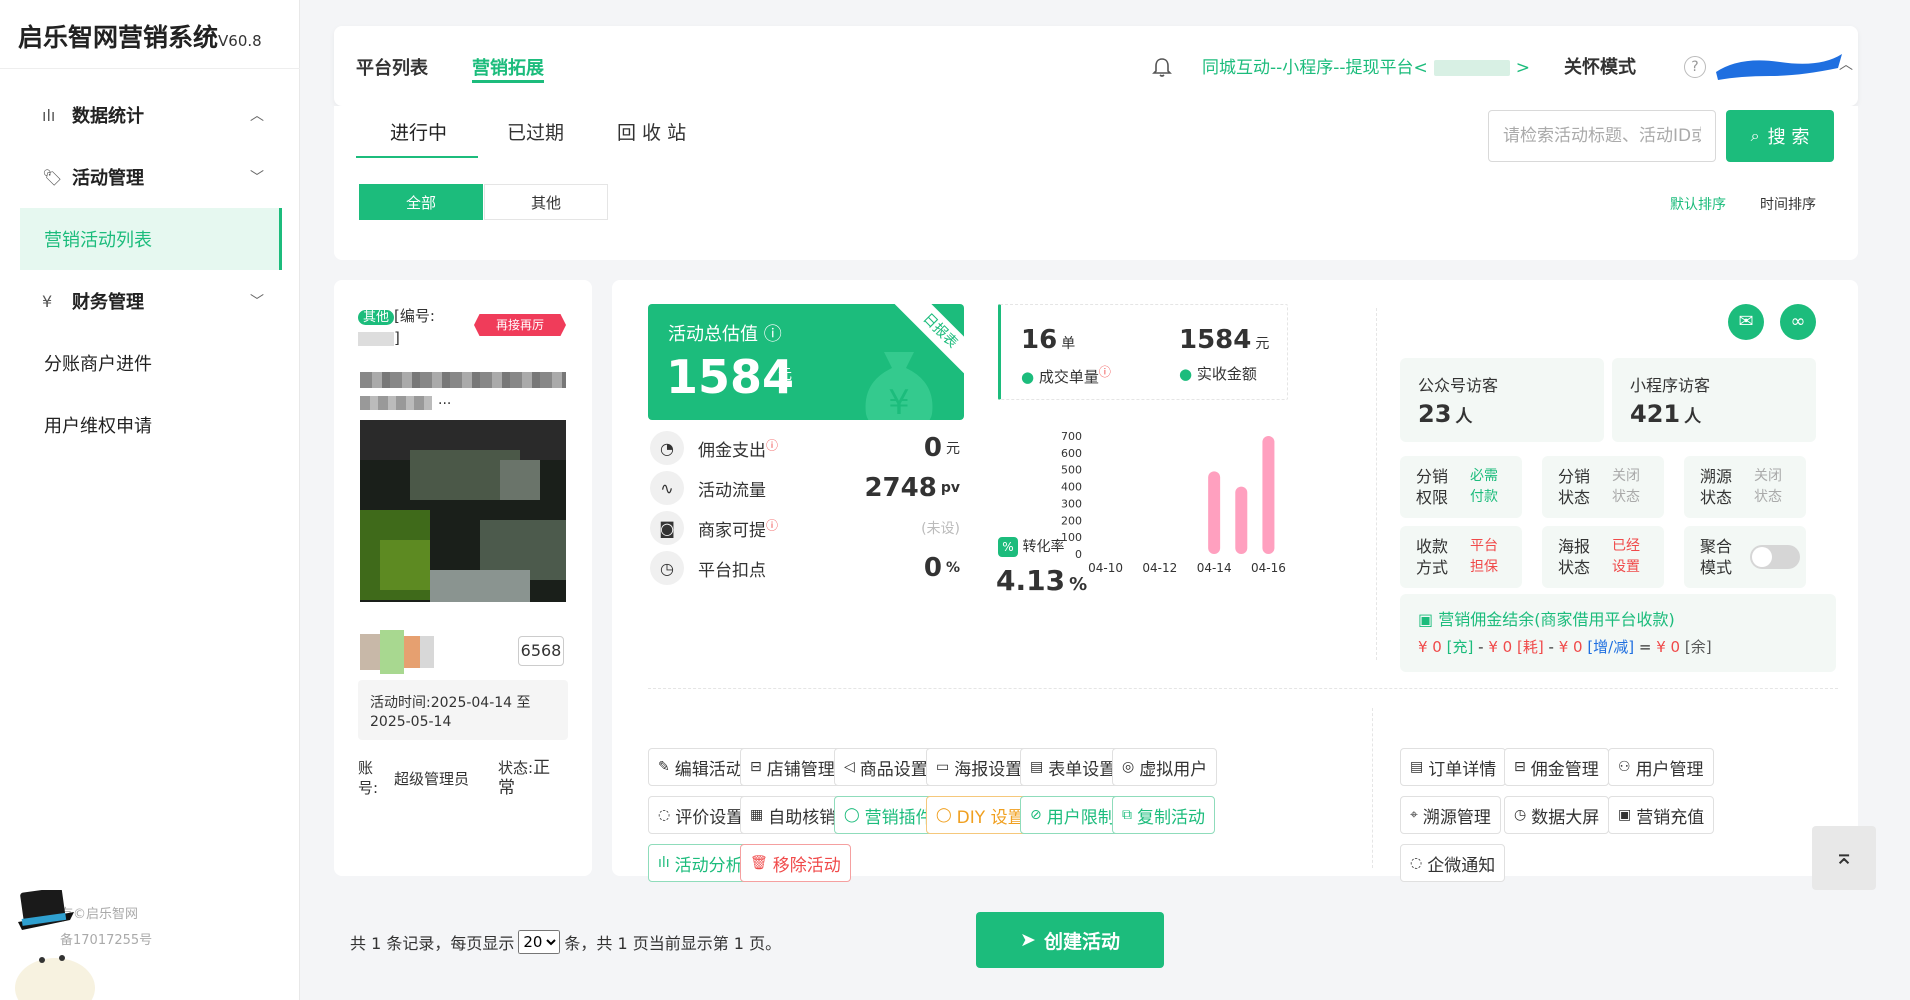  What do you see at coordinates (795, 863) in the screenshot?
I see `remove-button: 🗑 移除活动` at bounding box center [795, 863].